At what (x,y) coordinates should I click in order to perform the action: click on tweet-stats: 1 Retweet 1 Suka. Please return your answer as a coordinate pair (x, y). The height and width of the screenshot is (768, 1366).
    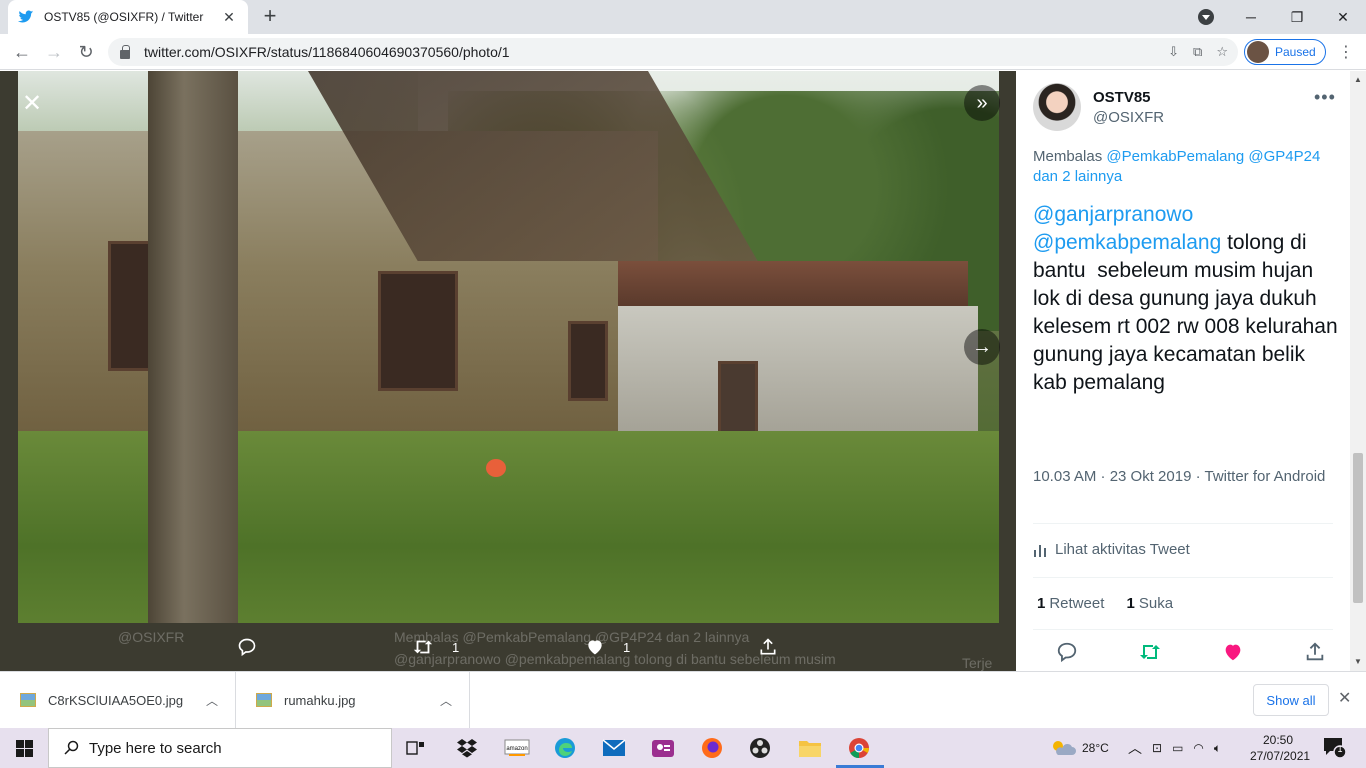
    Looking at the image, I should click on (1105, 603).